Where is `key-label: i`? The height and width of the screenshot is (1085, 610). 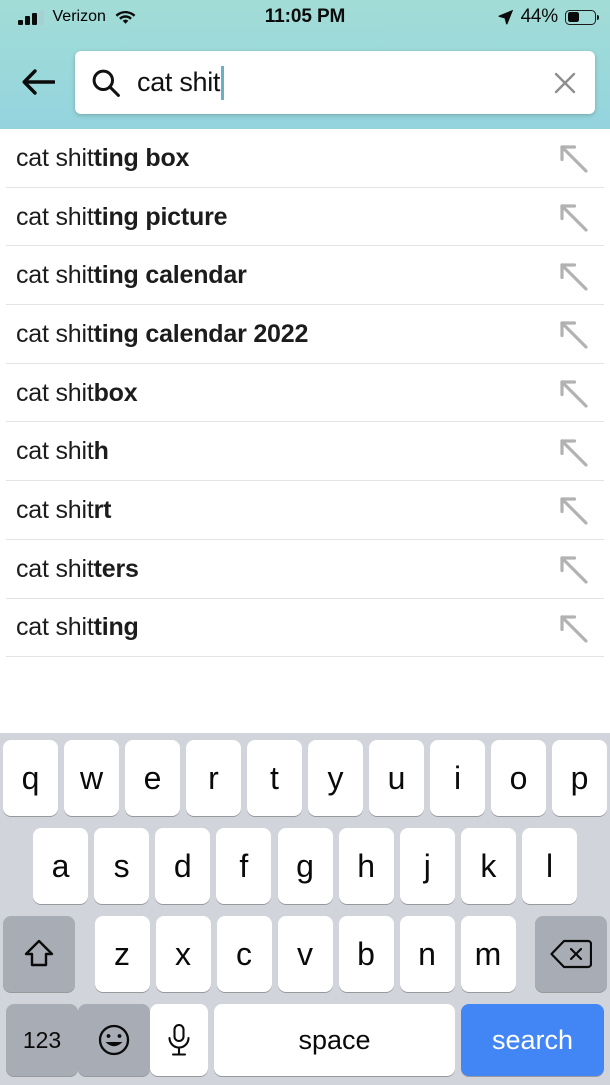 key-label: i is located at coordinates (457, 777).